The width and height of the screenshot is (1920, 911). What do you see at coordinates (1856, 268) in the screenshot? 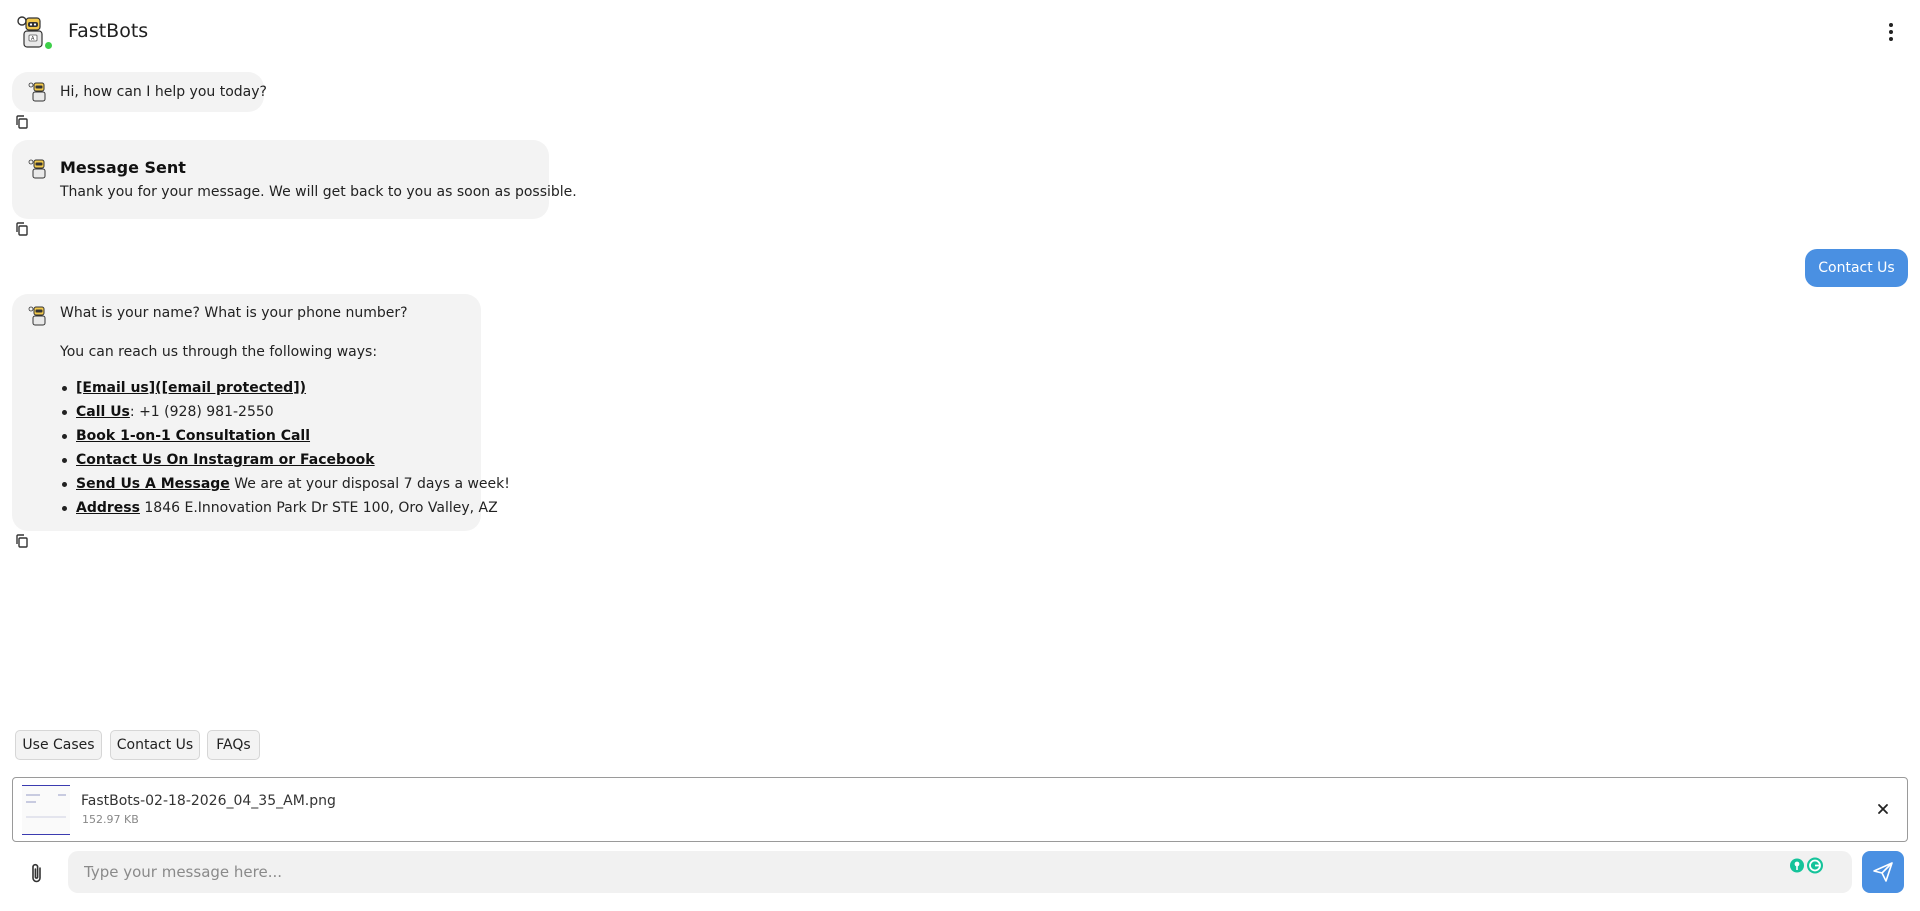
I see `user-message: Contact Us` at bounding box center [1856, 268].